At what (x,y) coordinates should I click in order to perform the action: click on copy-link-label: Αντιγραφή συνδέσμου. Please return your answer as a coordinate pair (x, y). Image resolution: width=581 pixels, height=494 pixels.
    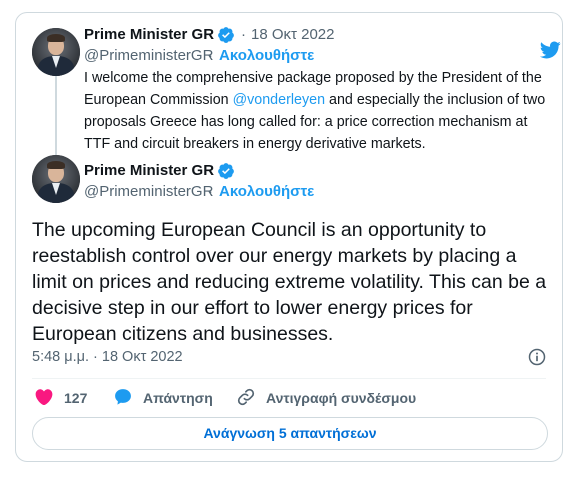
    Looking at the image, I should click on (341, 398).